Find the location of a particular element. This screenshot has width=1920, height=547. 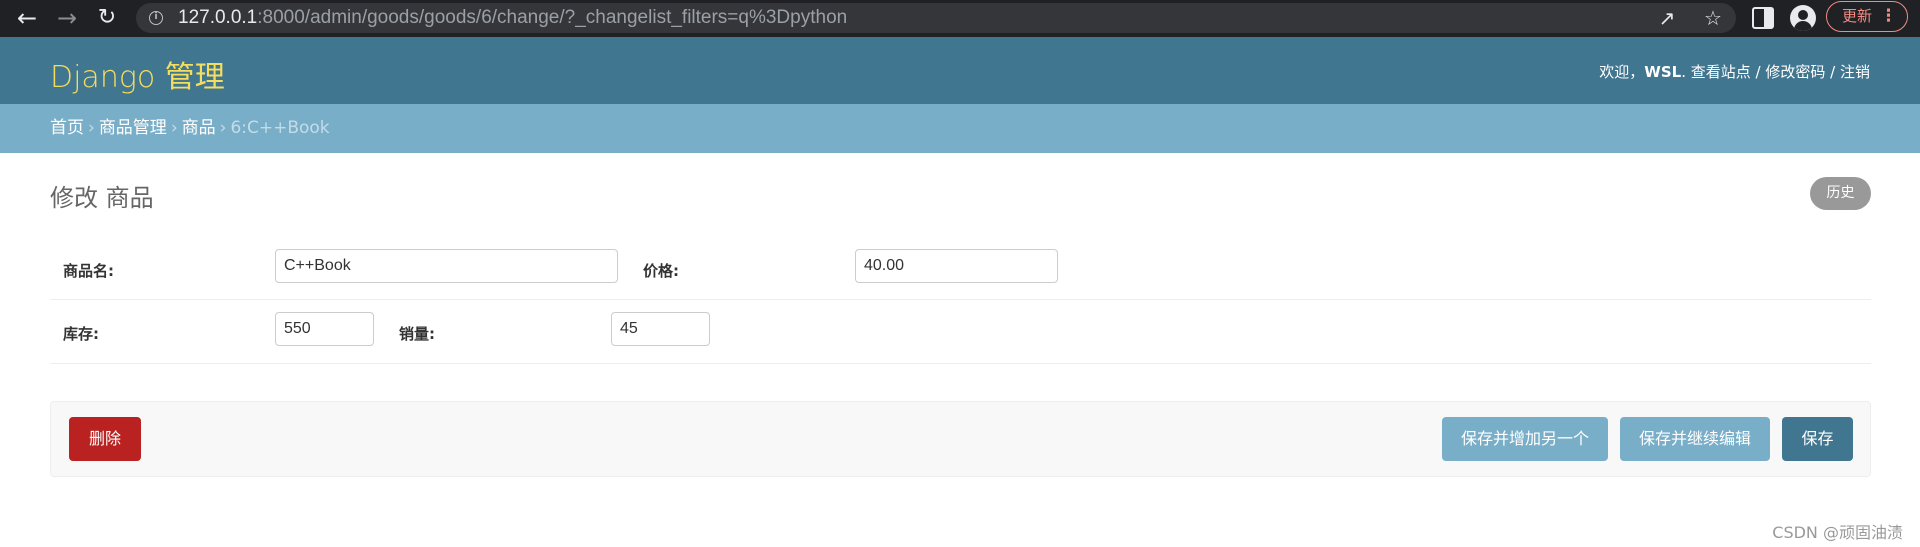

change-password-link: 修改密码 is located at coordinates (1795, 72).